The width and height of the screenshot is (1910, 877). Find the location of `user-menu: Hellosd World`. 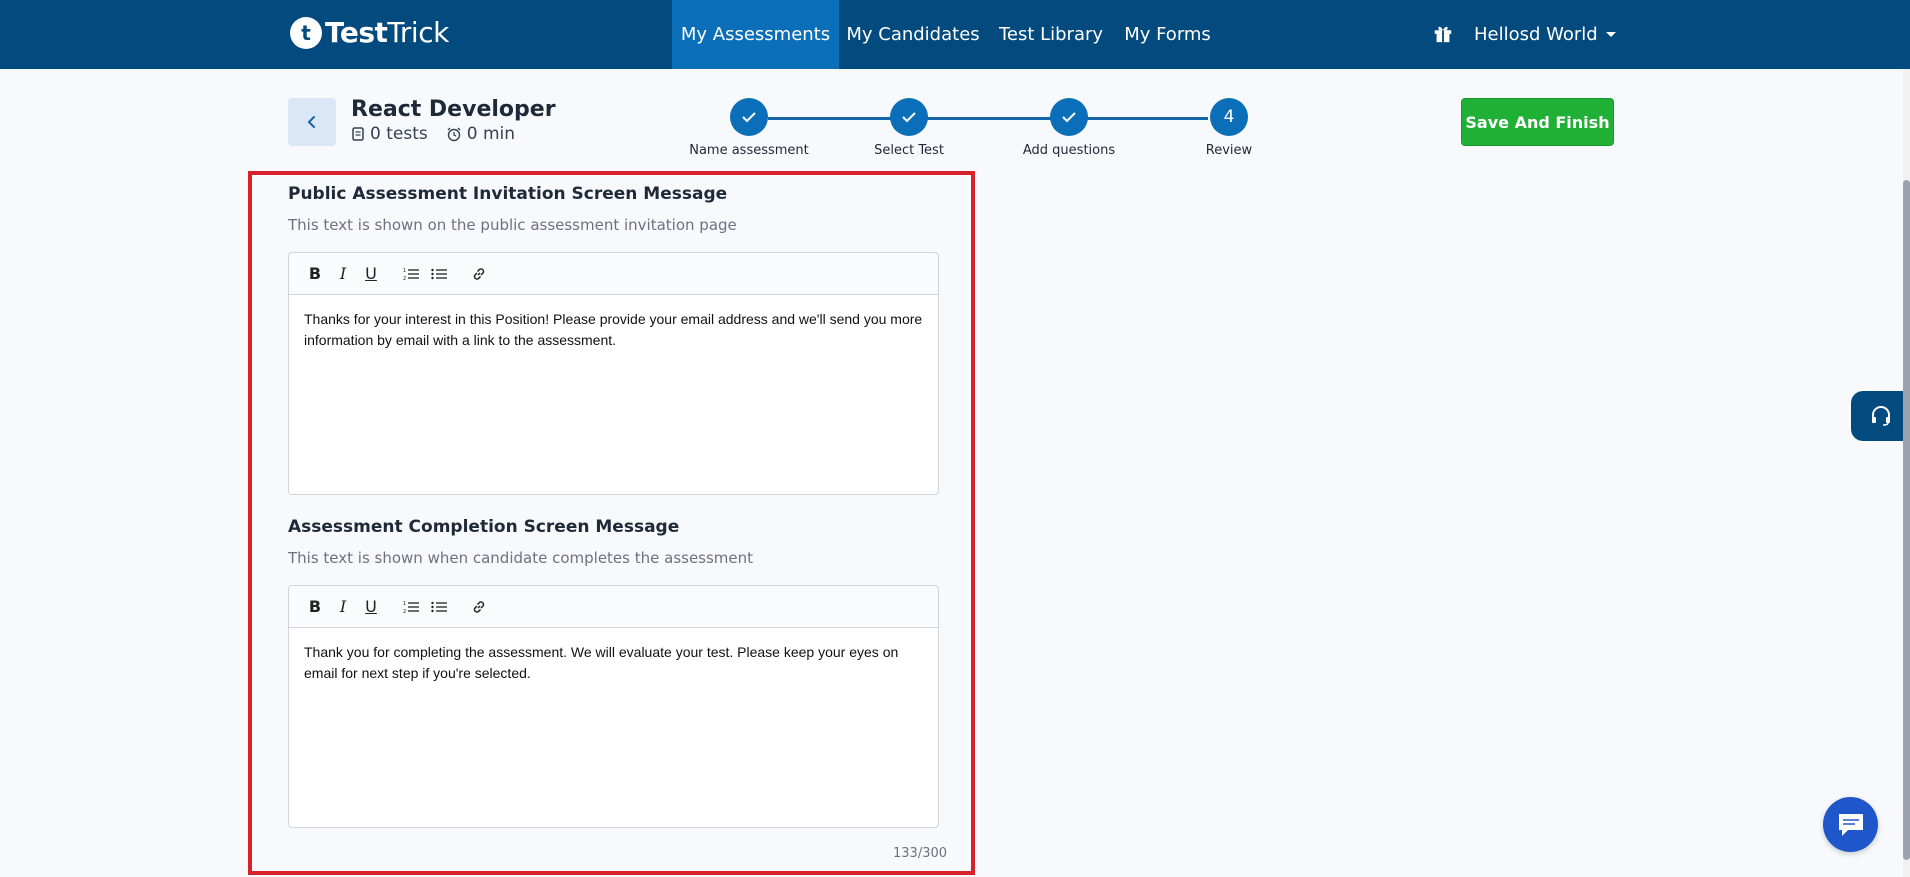

user-menu: Hellosd World is located at coordinates (1545, 34).